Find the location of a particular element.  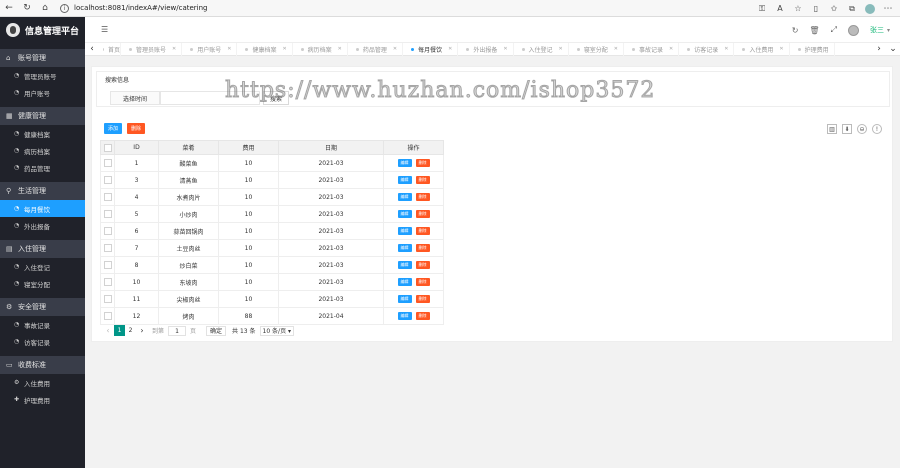

chevron-down-icon: ▾ is located at coordinates (888, 30).